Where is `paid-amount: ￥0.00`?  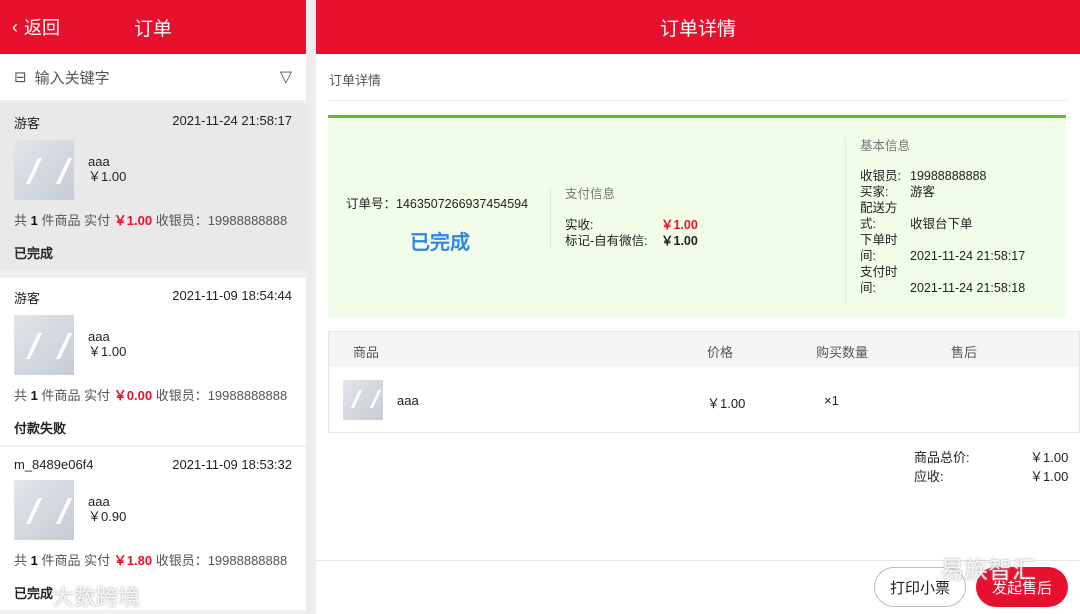
paid-amount: ￥0.00 is located at coordinates (133, 395).